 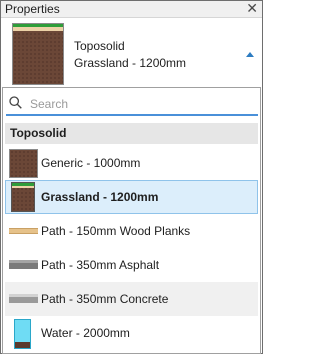 What do you see at coordinates (100, 265) in the screenshot?
I see `list-item-label: Path - 350mm Asphalt` at bounding box center [100, 265].